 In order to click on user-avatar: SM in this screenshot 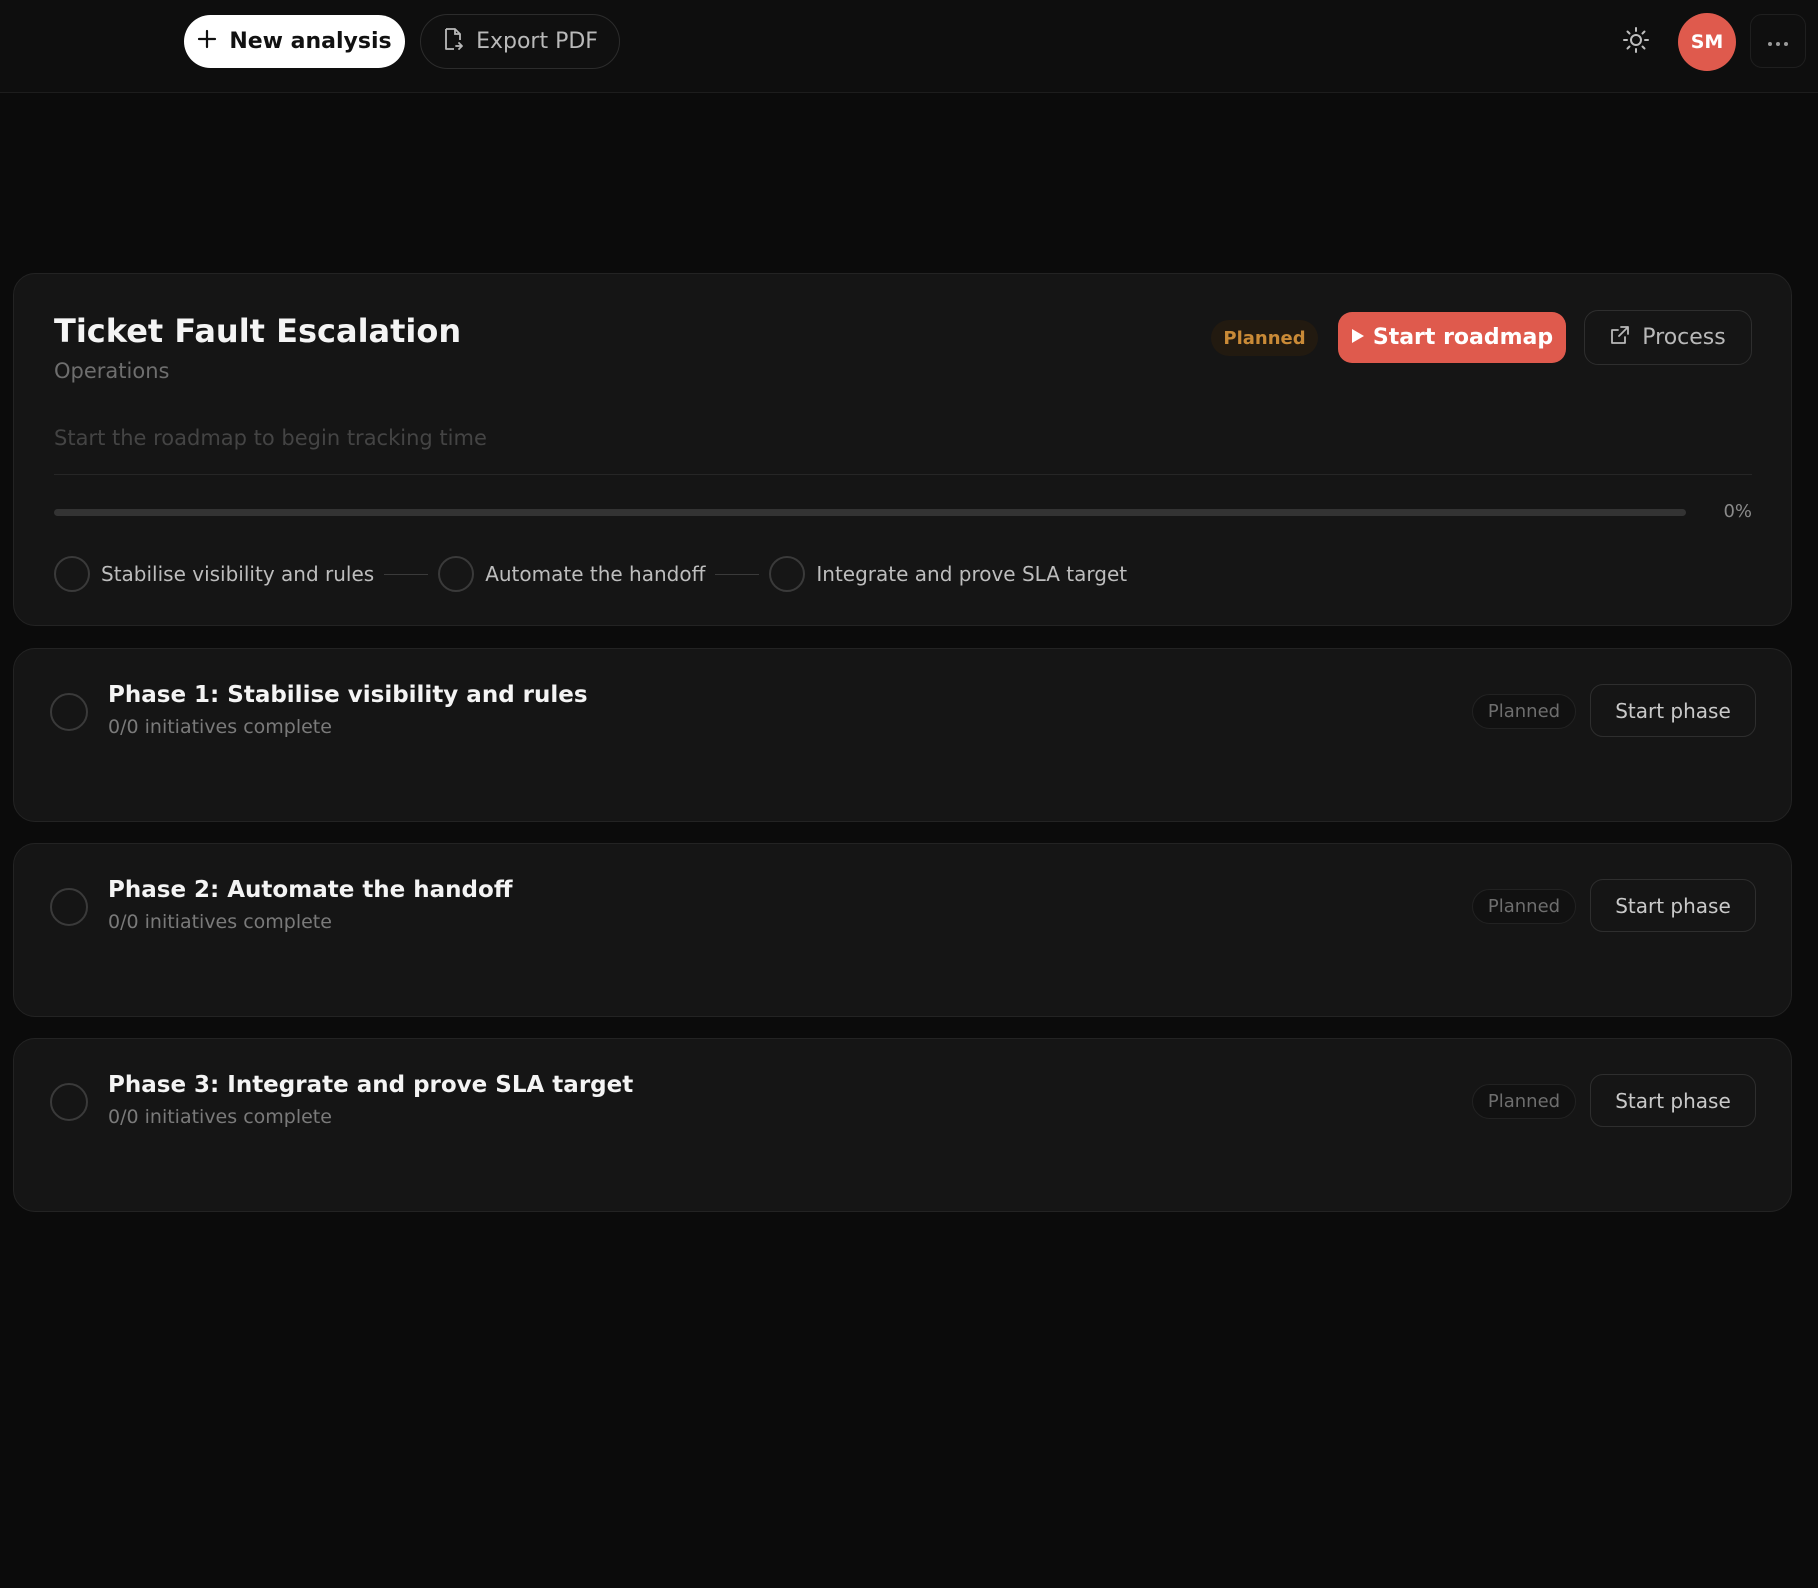, I will do `click(1707, 42)`.